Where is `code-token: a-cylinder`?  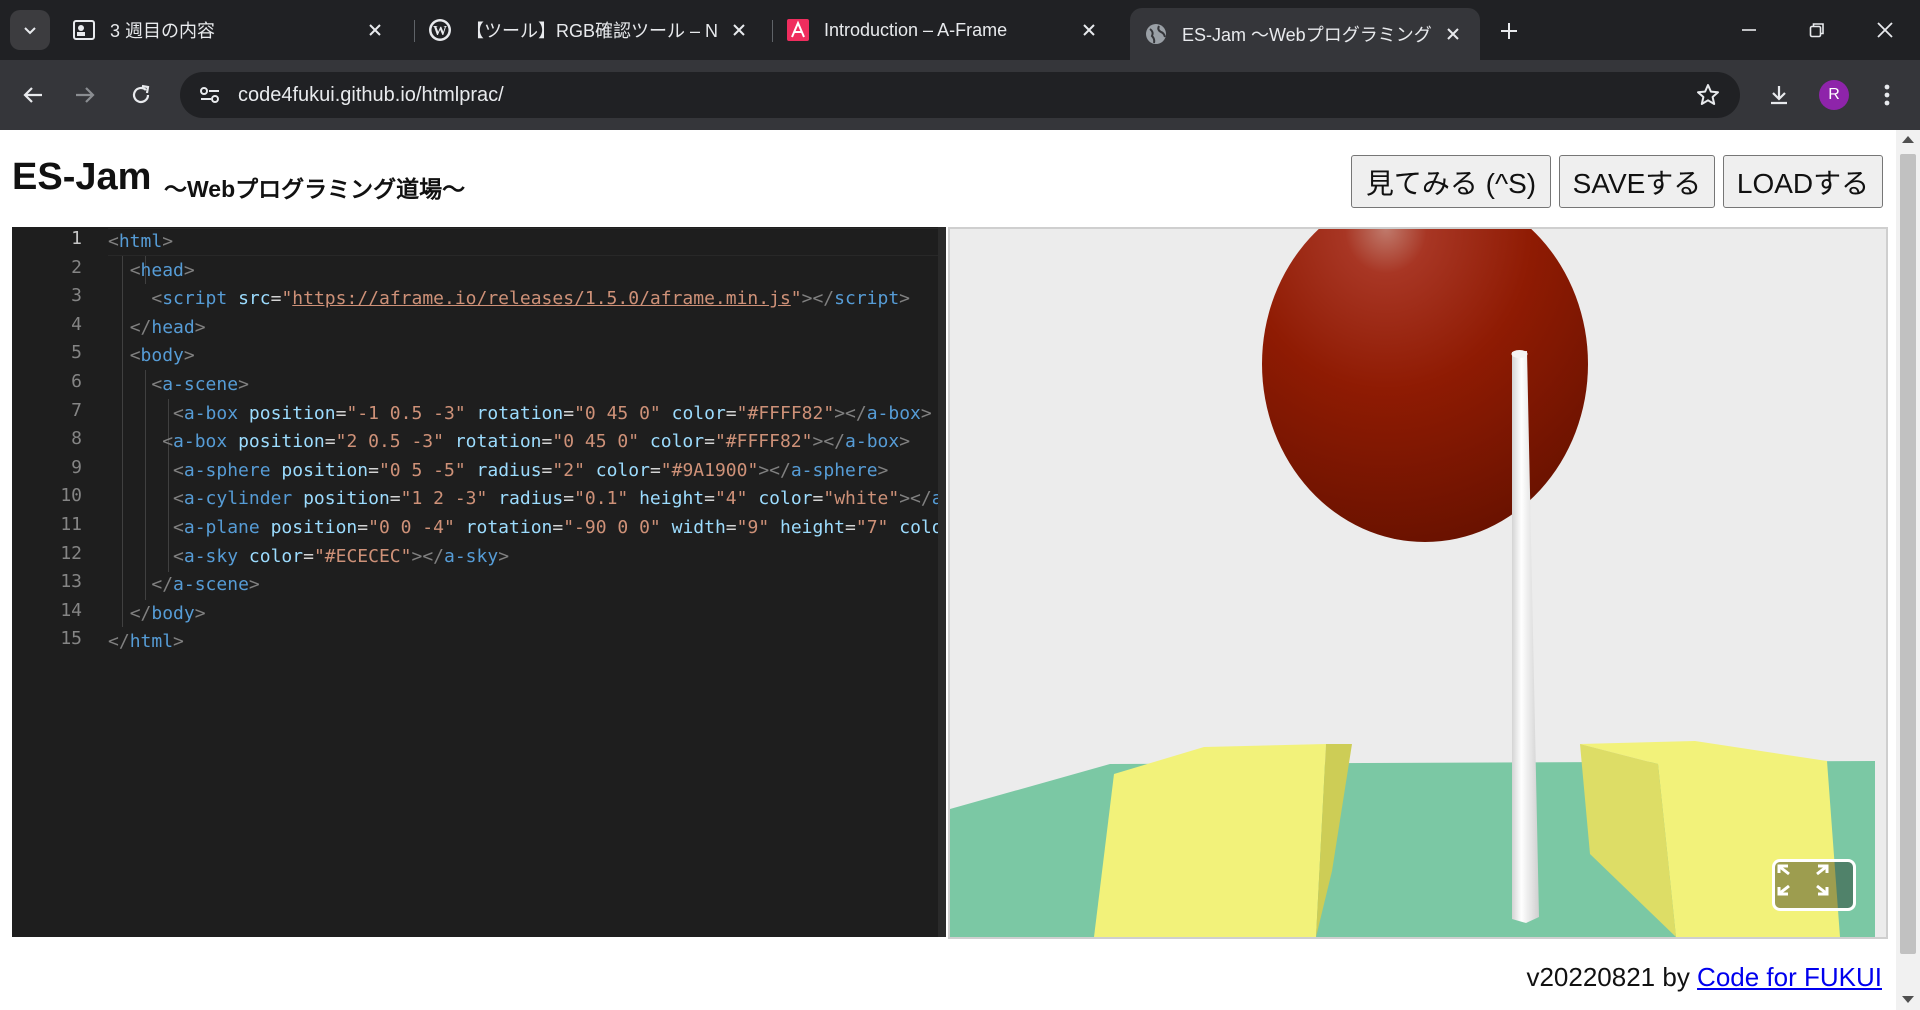 code-token: a-cylinder is located at coordinates (238, 499).